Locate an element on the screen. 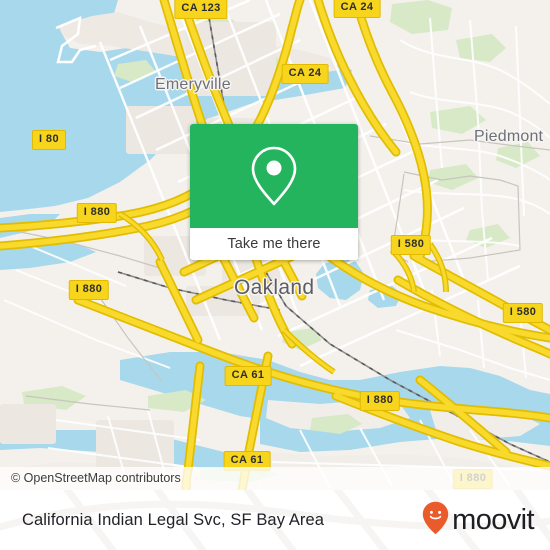  moovit-logo: moovit is located at coordinates (478, 520).